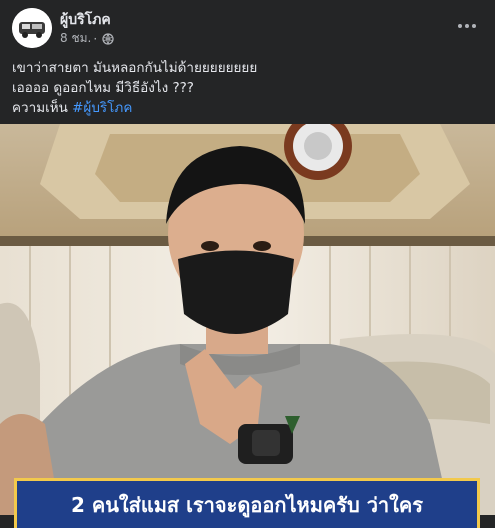 This screenshot has width=495, height=528. Describe the element at coordinates (103, 88) in the screenshot. I see `post-text-line-2: เออออ ดูออกไหม มีวิธีอังไง ???` at that location.